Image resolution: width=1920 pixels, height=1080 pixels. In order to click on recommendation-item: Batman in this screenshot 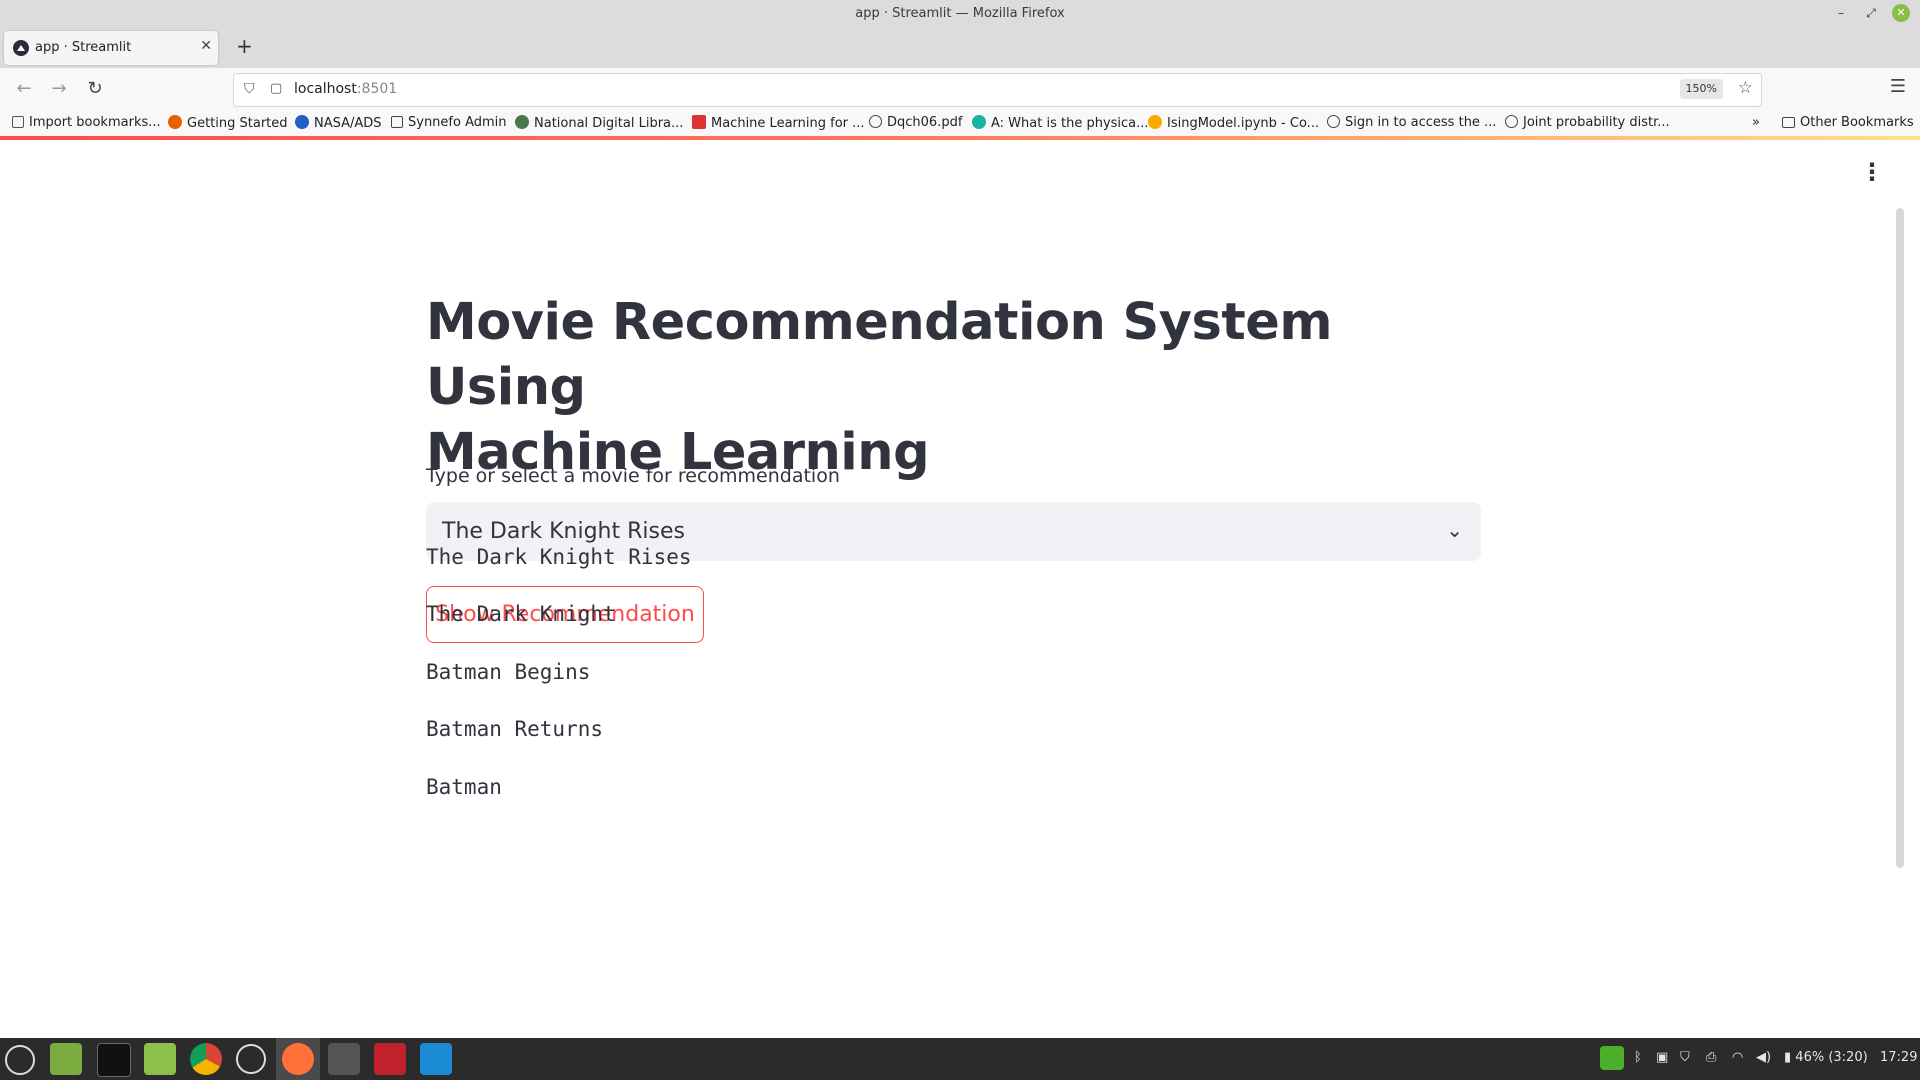, I will do `click(464, 787)`.